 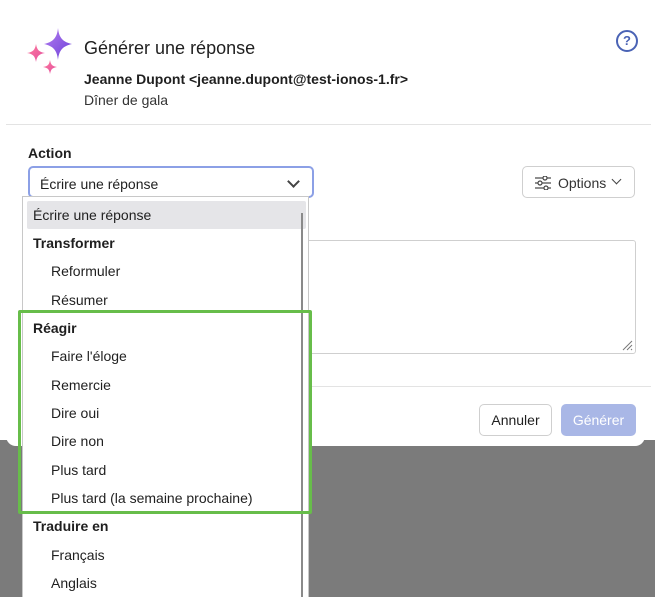 What do you see at coordinates (158, 583) in the screenshot?
I see `dropdown-option-anglais: Anglais` at bounding box center [158, 583].